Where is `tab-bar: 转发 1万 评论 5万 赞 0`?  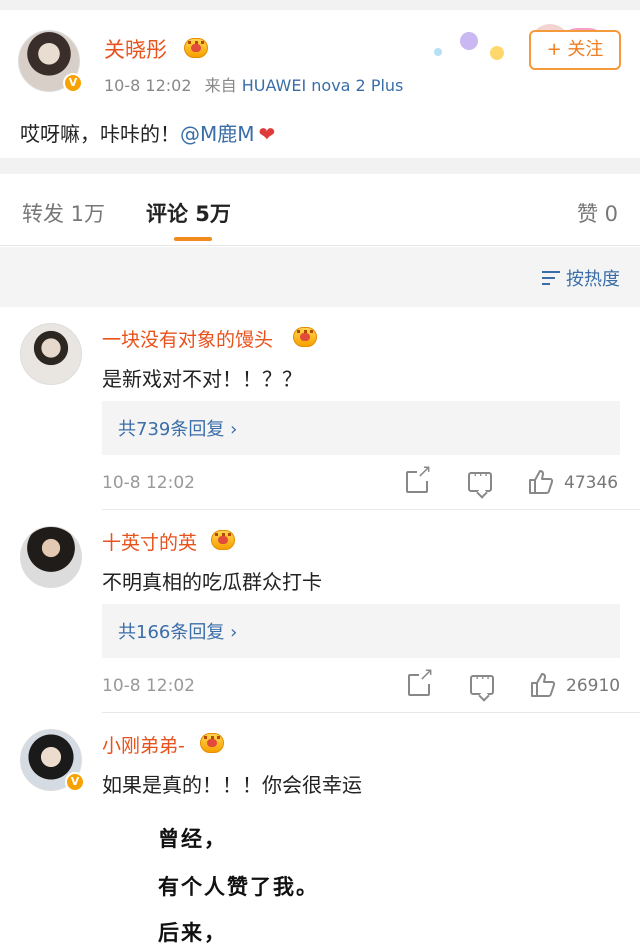
tab-bar: 转发 1万 评论 5万 赞 0 is located at coordinates (320, 210).